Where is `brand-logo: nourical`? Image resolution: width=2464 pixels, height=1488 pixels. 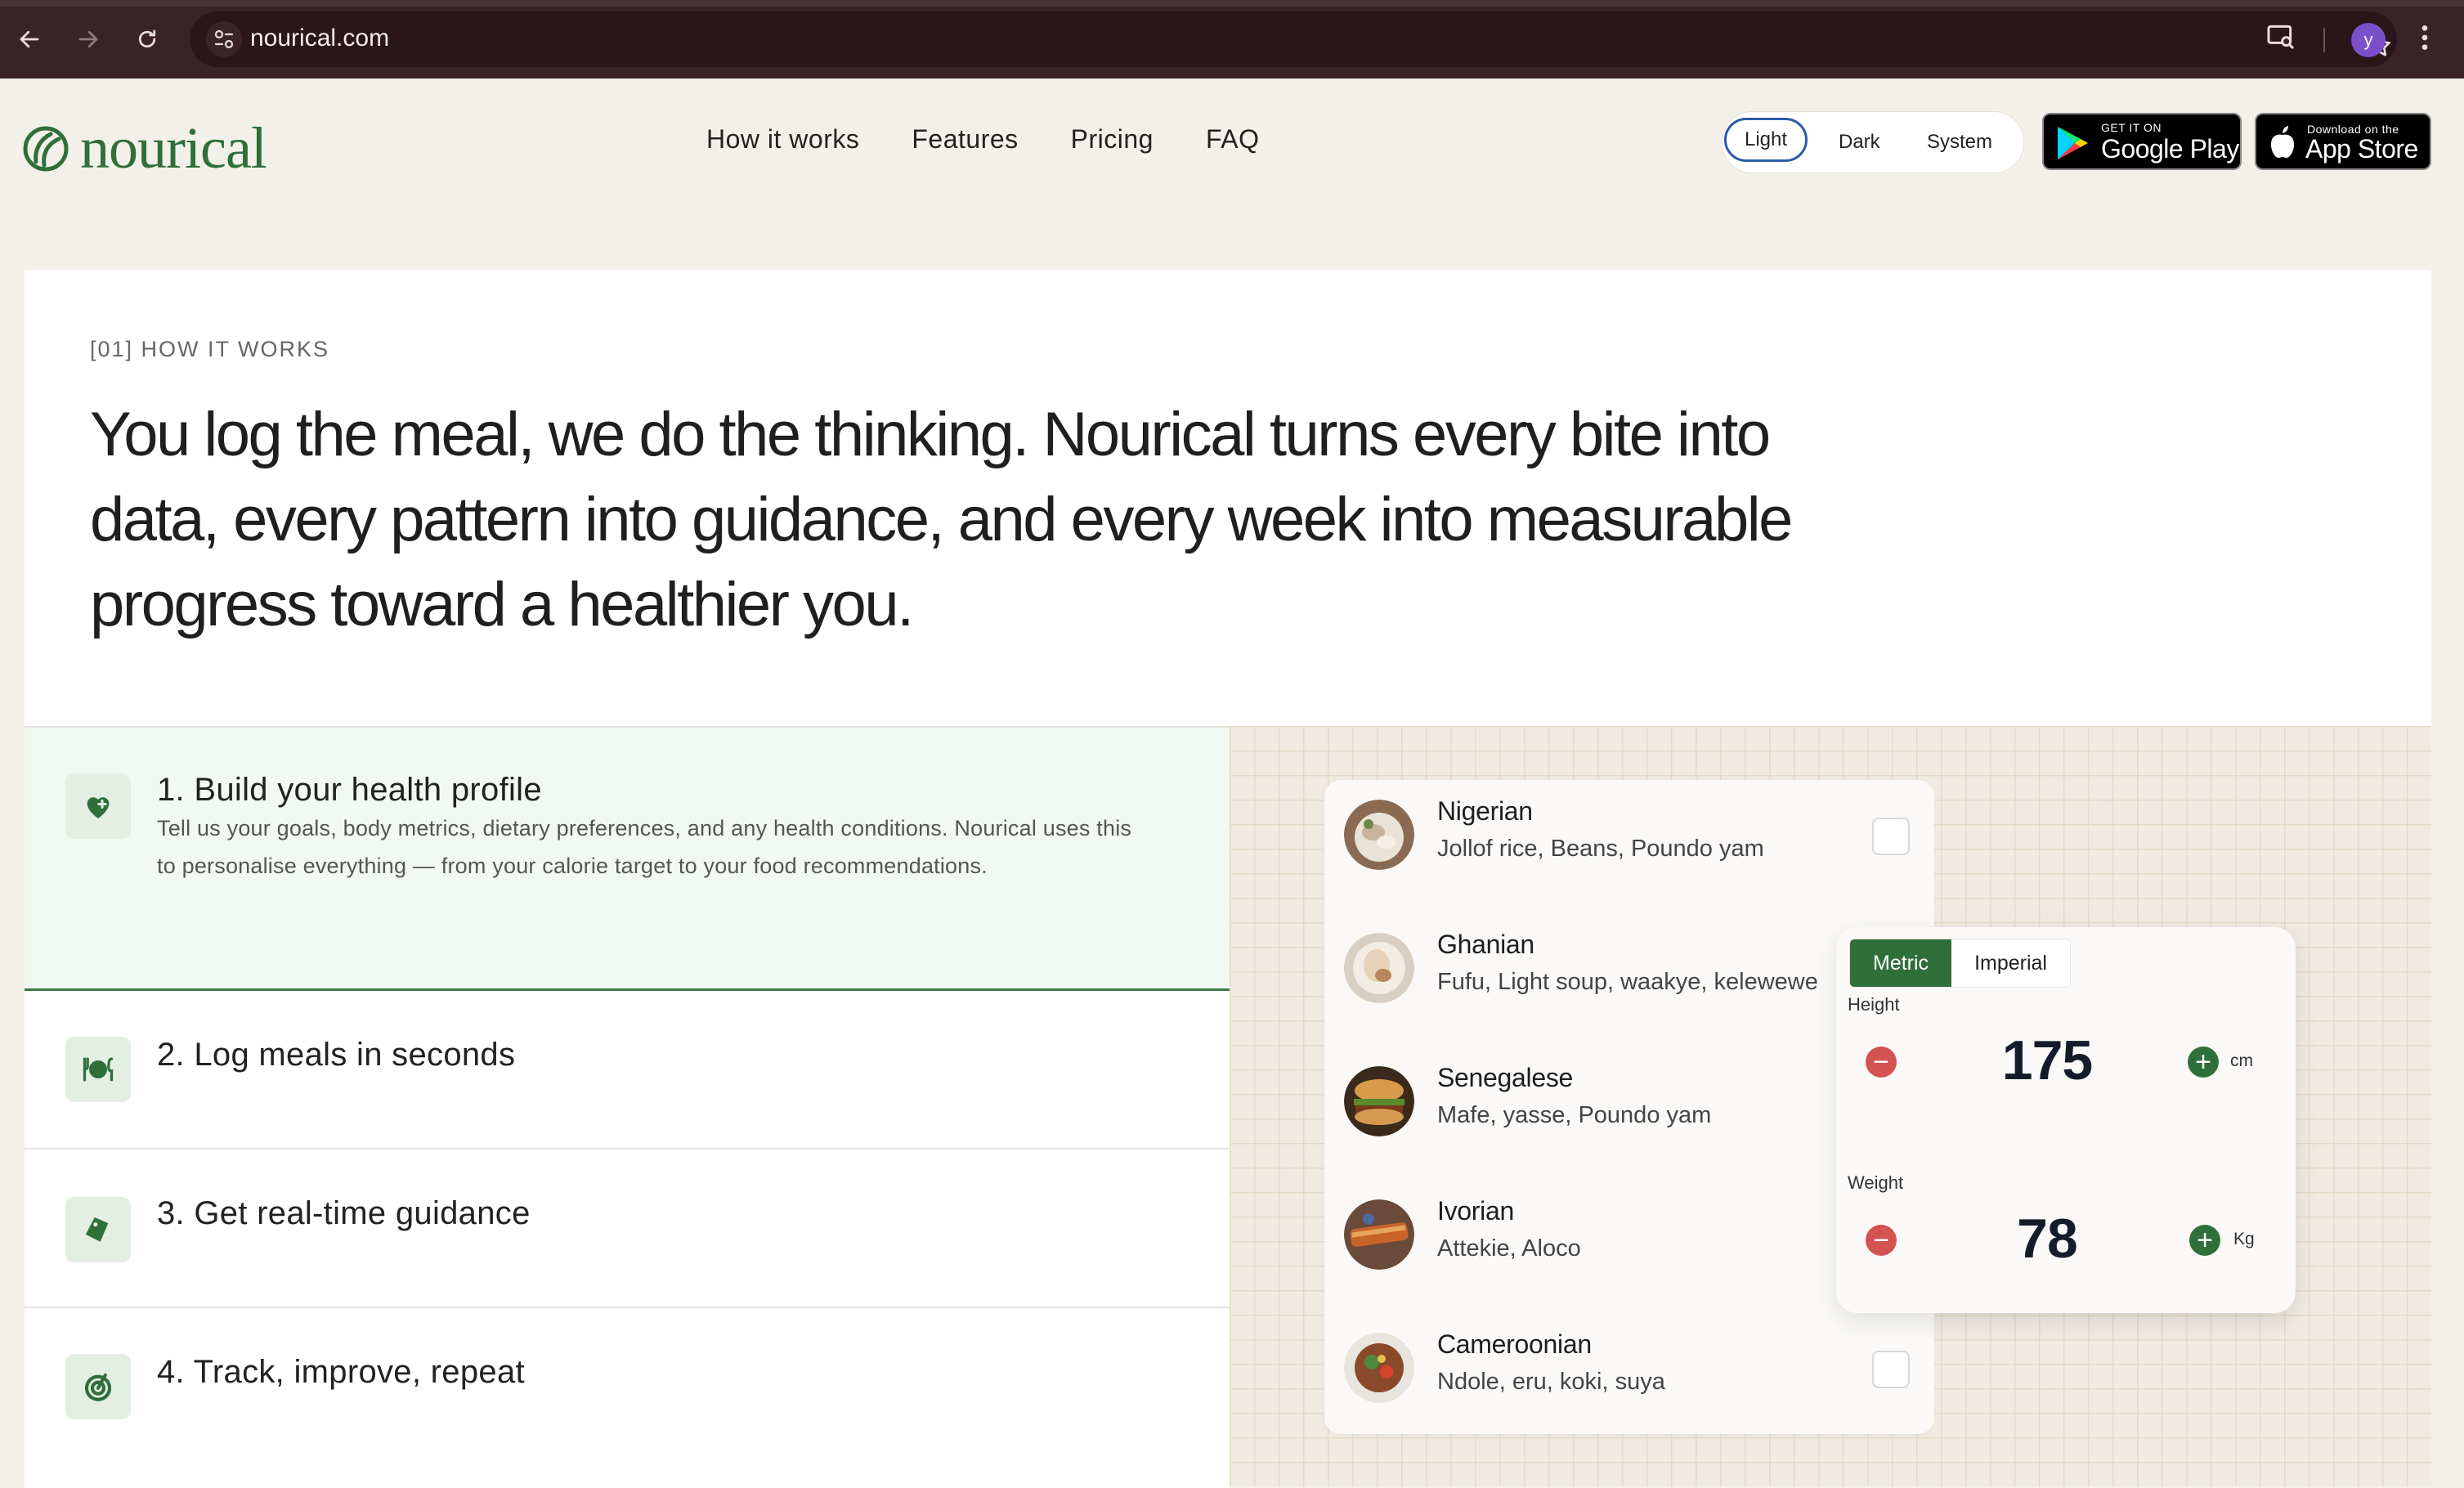 brand-logo: nourical is located at coordinates (145, 148).